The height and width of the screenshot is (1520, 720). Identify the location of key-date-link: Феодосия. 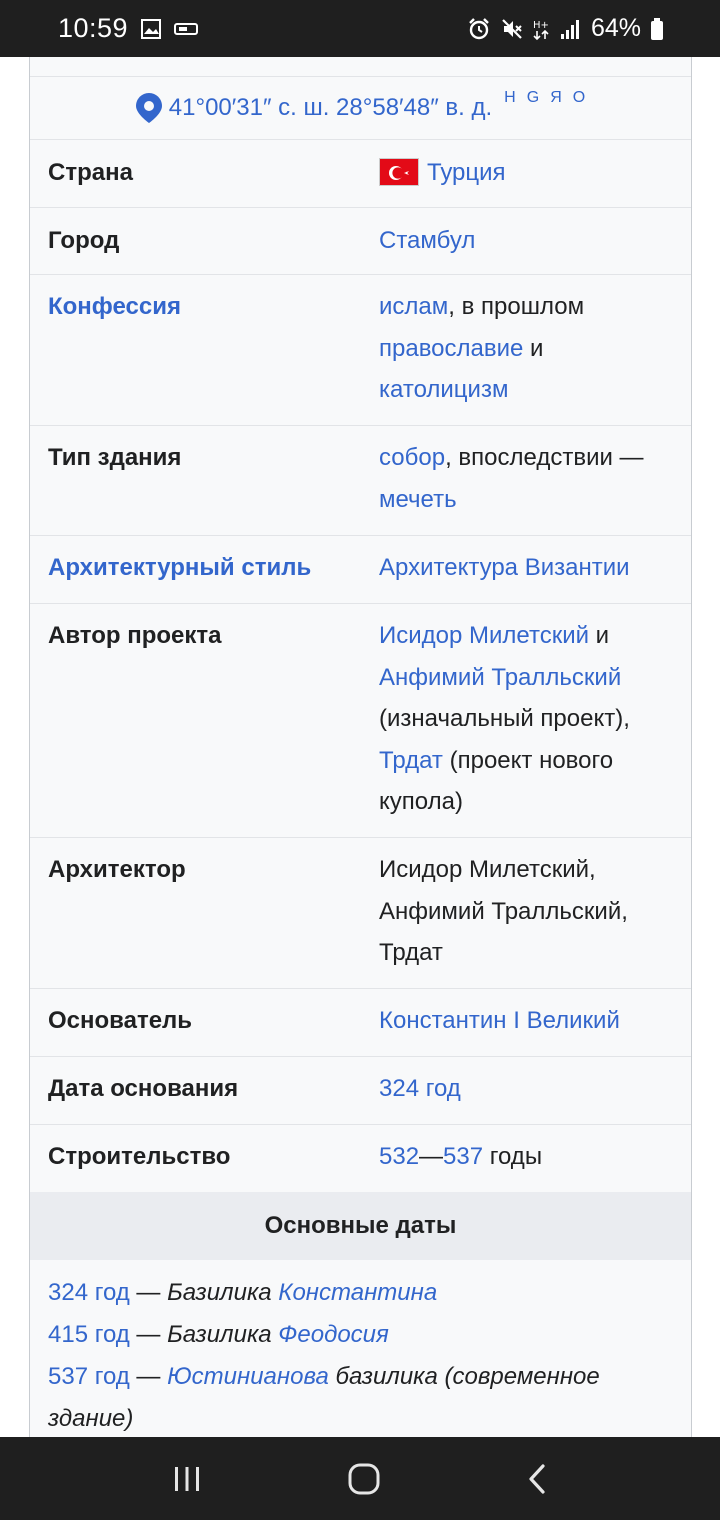
(333, 1334).